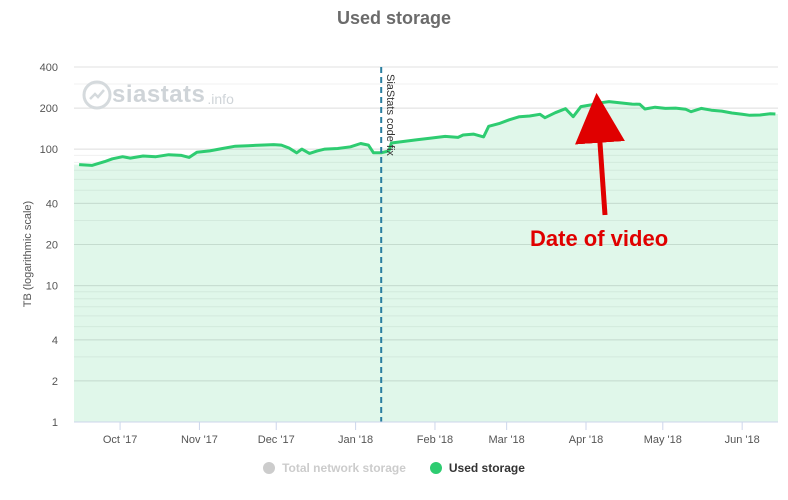 This screenshot has height=500, width=788. Describe the element at coordinates (49, 68) in the screenshot. I see `y-tick-label: 400` at that location.